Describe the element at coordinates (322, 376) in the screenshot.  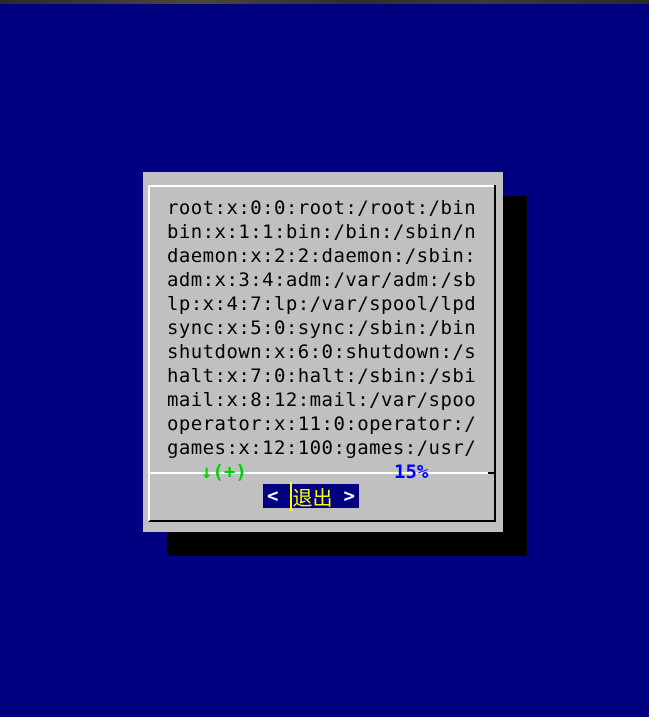
I see `text-line: halt:x:7:0:halt:/sbin:/sbi` at that location.